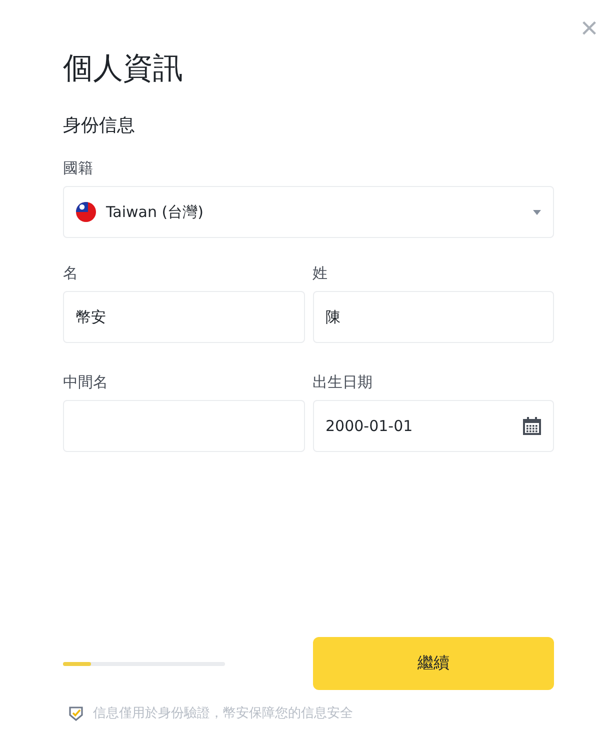 Image resolution: width=616 pixels, height=742 pixels. I want to click on dropdown-caret-icon, so click(537, 212).